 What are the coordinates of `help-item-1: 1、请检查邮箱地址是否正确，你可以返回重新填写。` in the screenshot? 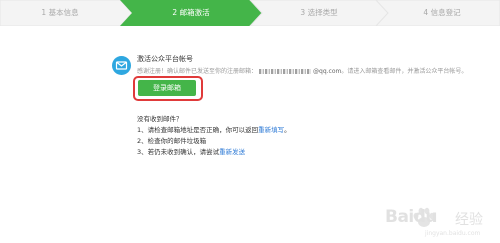 It's located at (214, 129).